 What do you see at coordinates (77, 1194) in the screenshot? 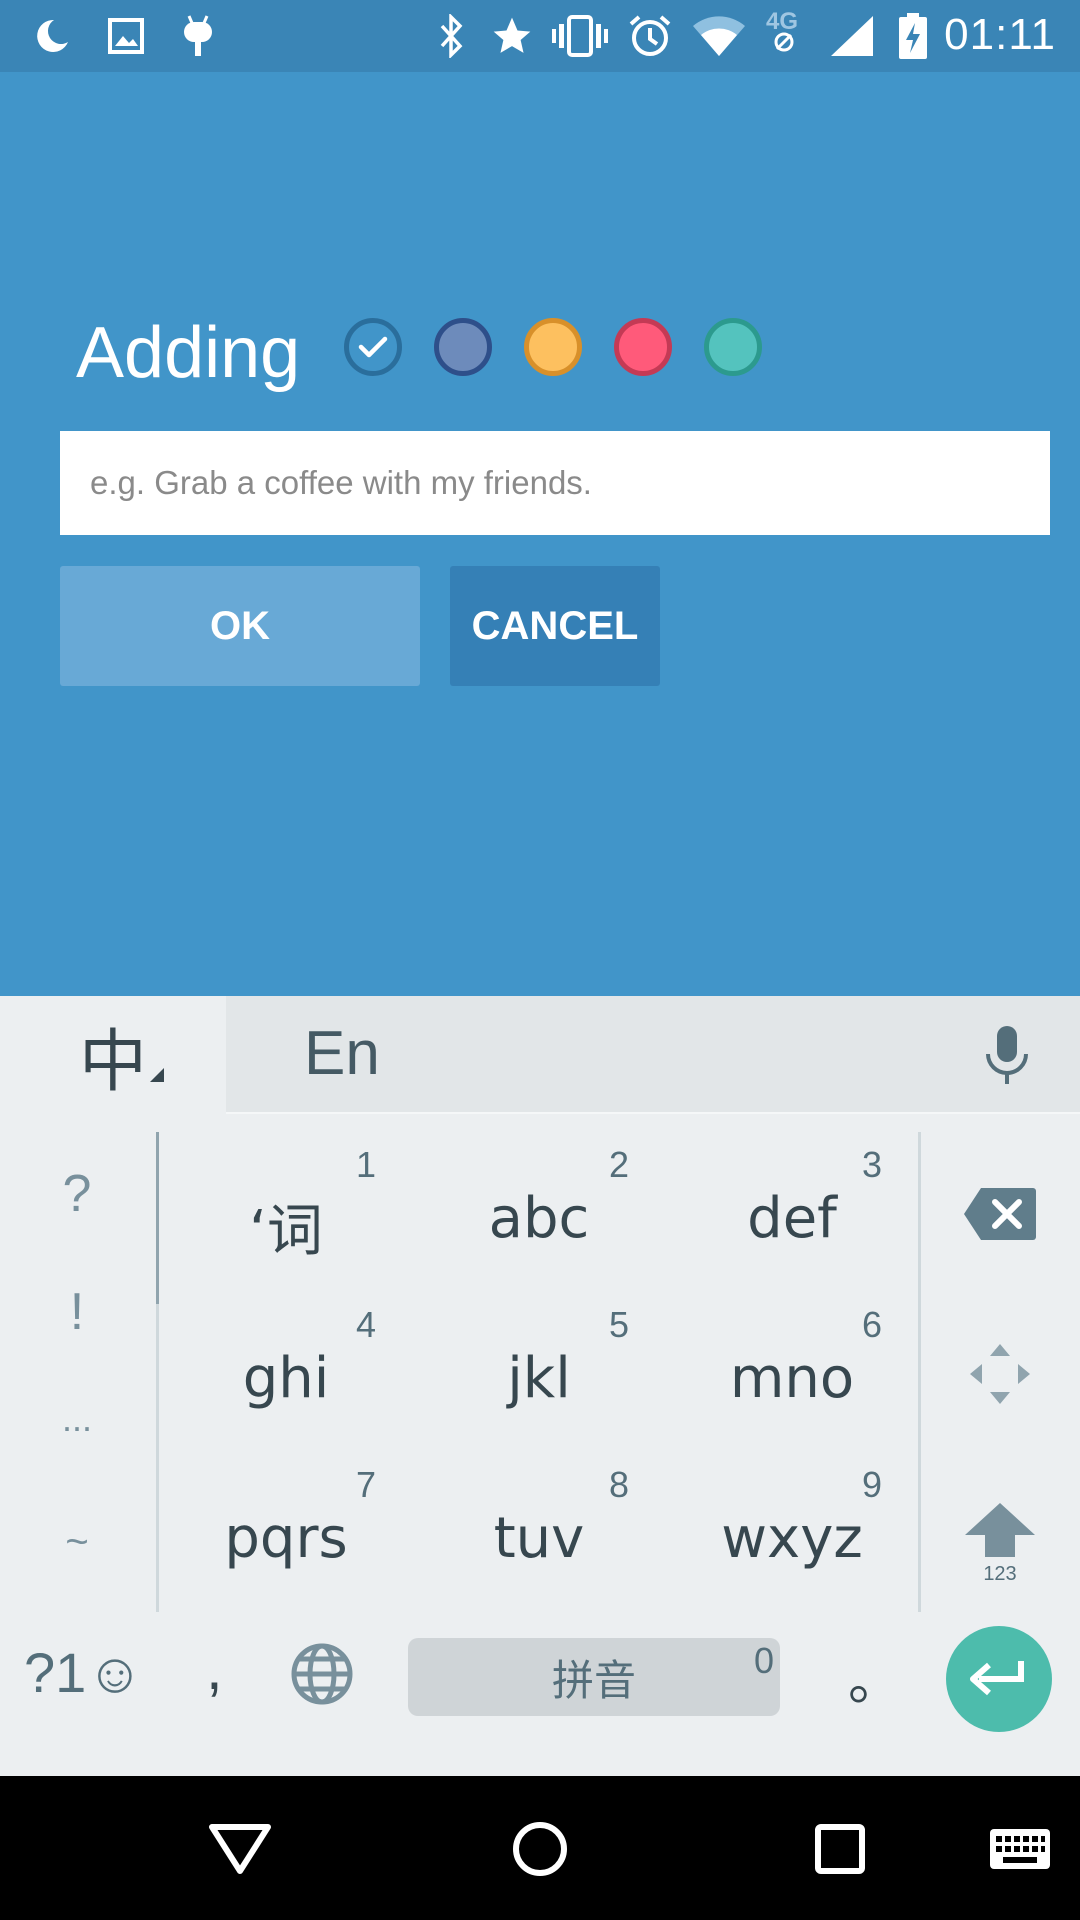
I see `symbol-key: ?` at bounding box center [77, 1194].